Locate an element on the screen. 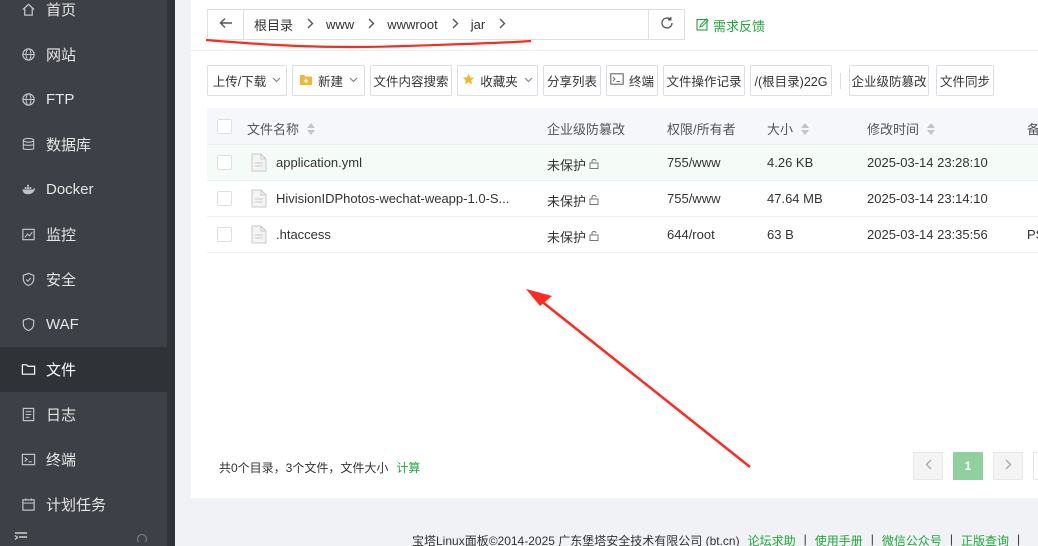 The height and width of the screenshot is (546, 1038). select-all-checkbox is located at coordinates (224, 126).